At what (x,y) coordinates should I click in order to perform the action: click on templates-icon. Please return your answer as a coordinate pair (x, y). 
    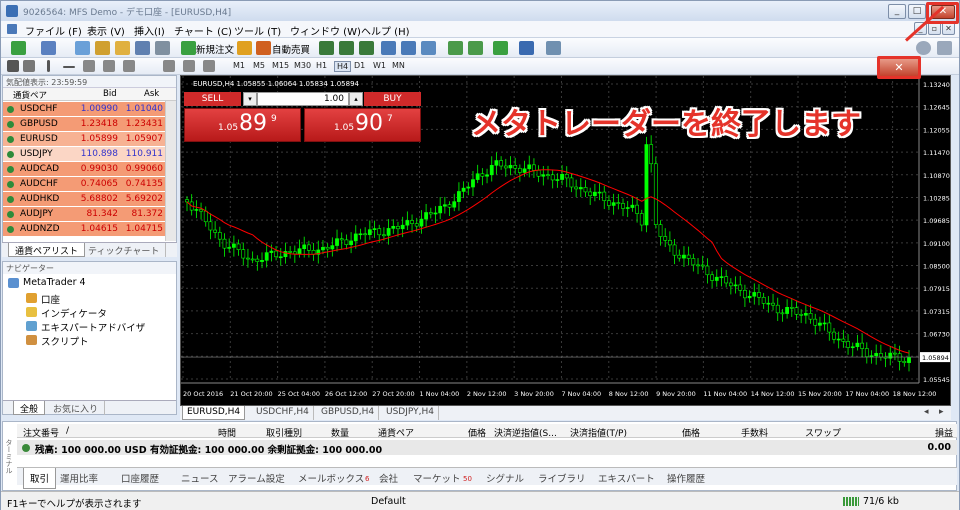
    Looking at the image, I should click on (553, 48).